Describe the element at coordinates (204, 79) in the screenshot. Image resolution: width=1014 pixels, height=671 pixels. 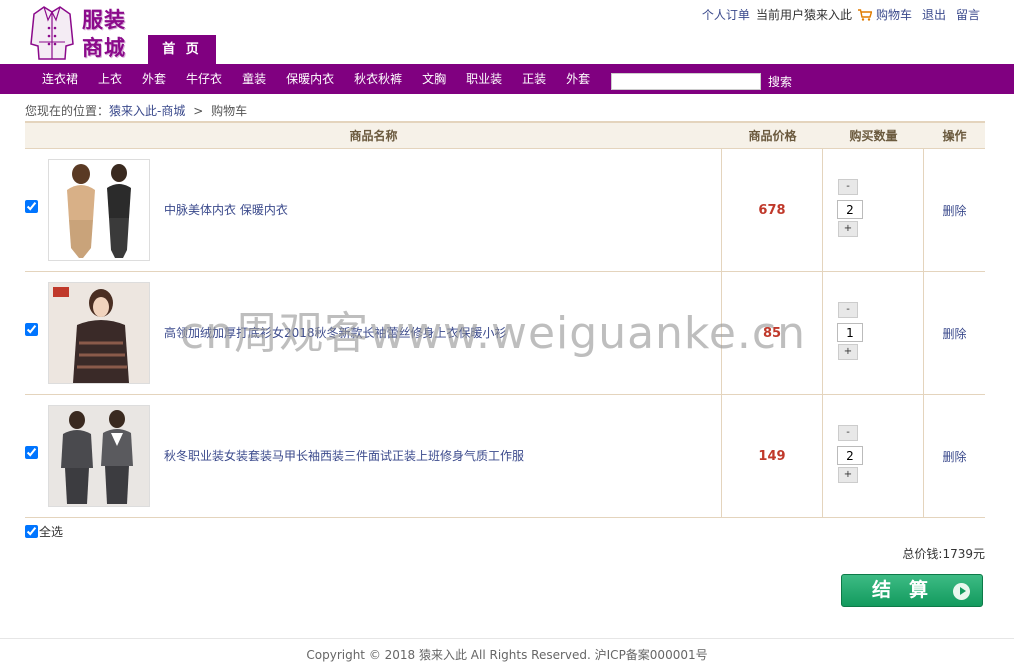
I see `nav-item: 牛仔衣` at that location.